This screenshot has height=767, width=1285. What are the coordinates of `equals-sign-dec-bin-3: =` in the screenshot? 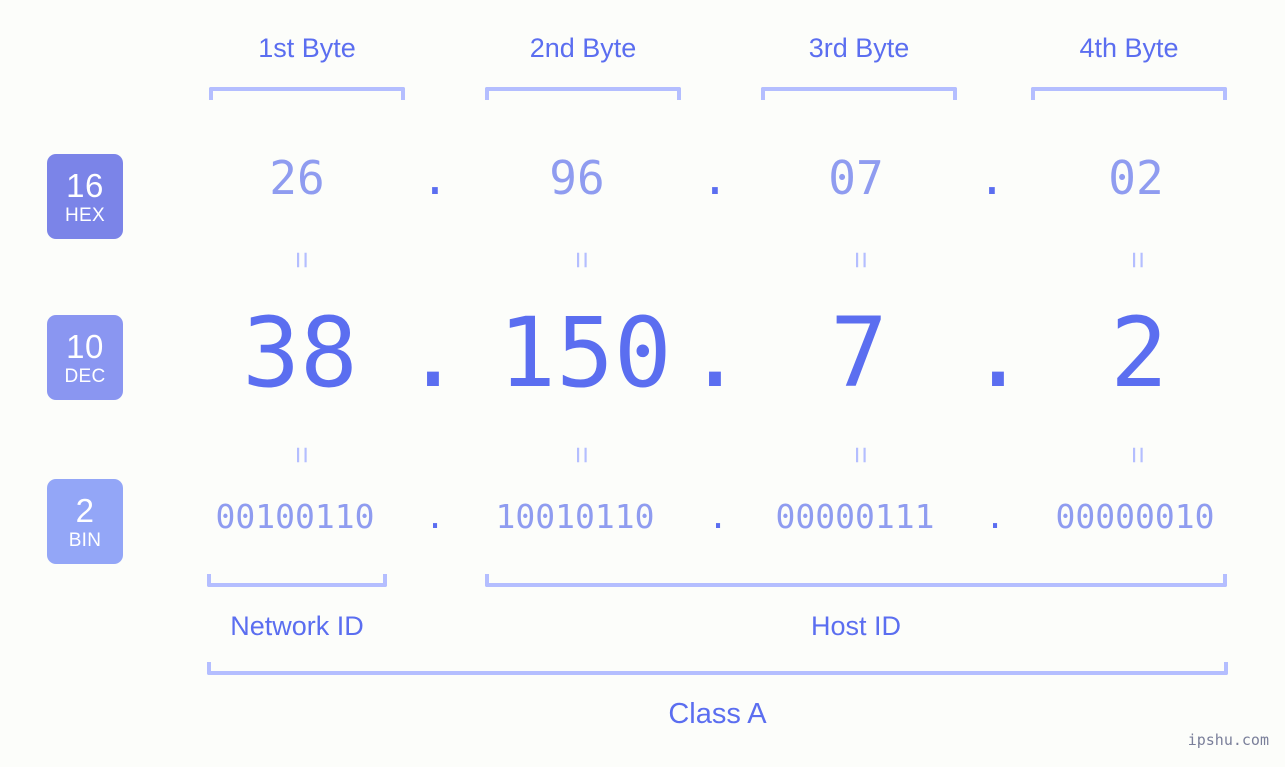 It's located at (860, 455).